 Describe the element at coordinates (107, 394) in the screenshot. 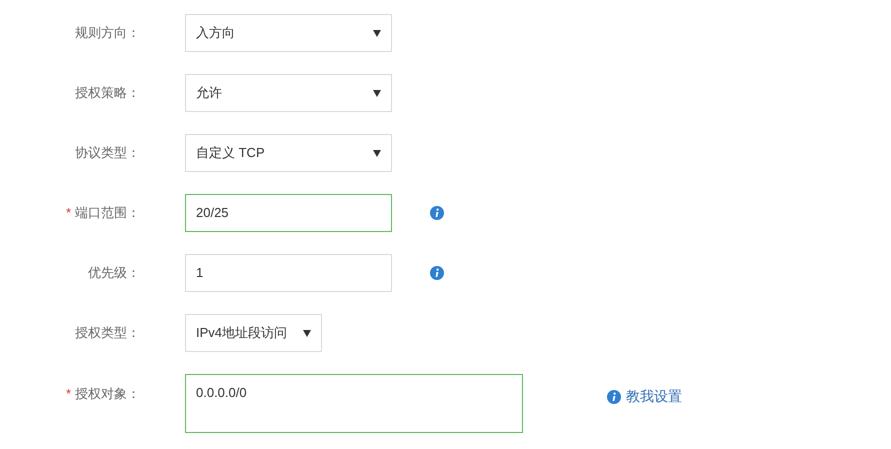

I see `field-label: 授权对象：` at that location.